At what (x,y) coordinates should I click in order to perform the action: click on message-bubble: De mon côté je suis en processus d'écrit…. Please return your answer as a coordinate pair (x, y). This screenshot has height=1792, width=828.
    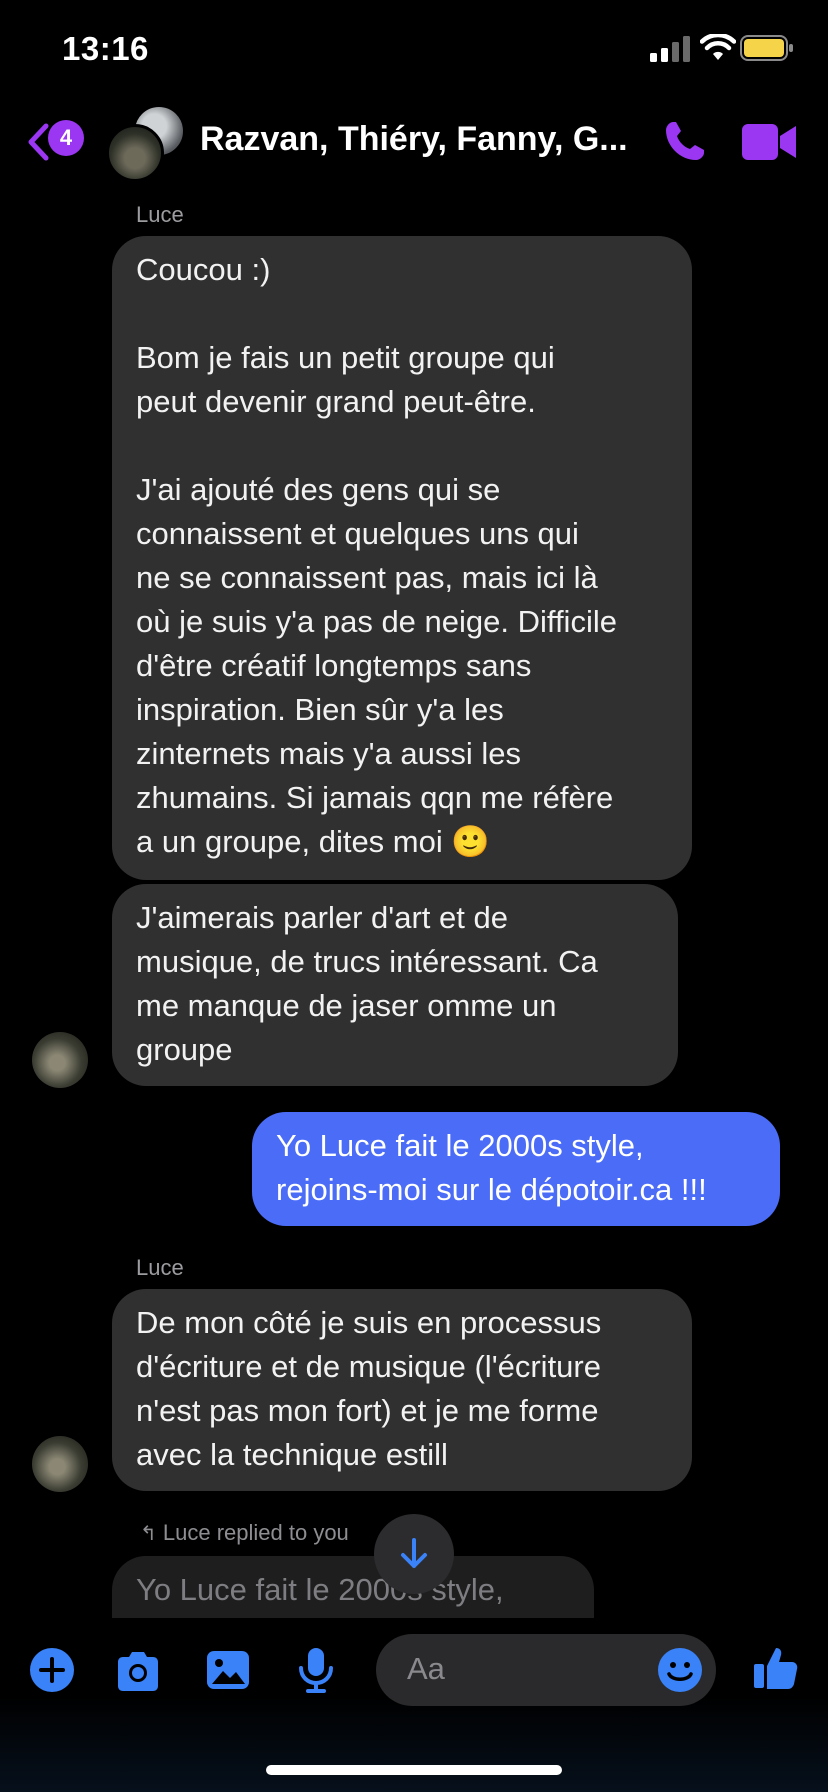
    Looking at the image, I should click on (402, 1390).